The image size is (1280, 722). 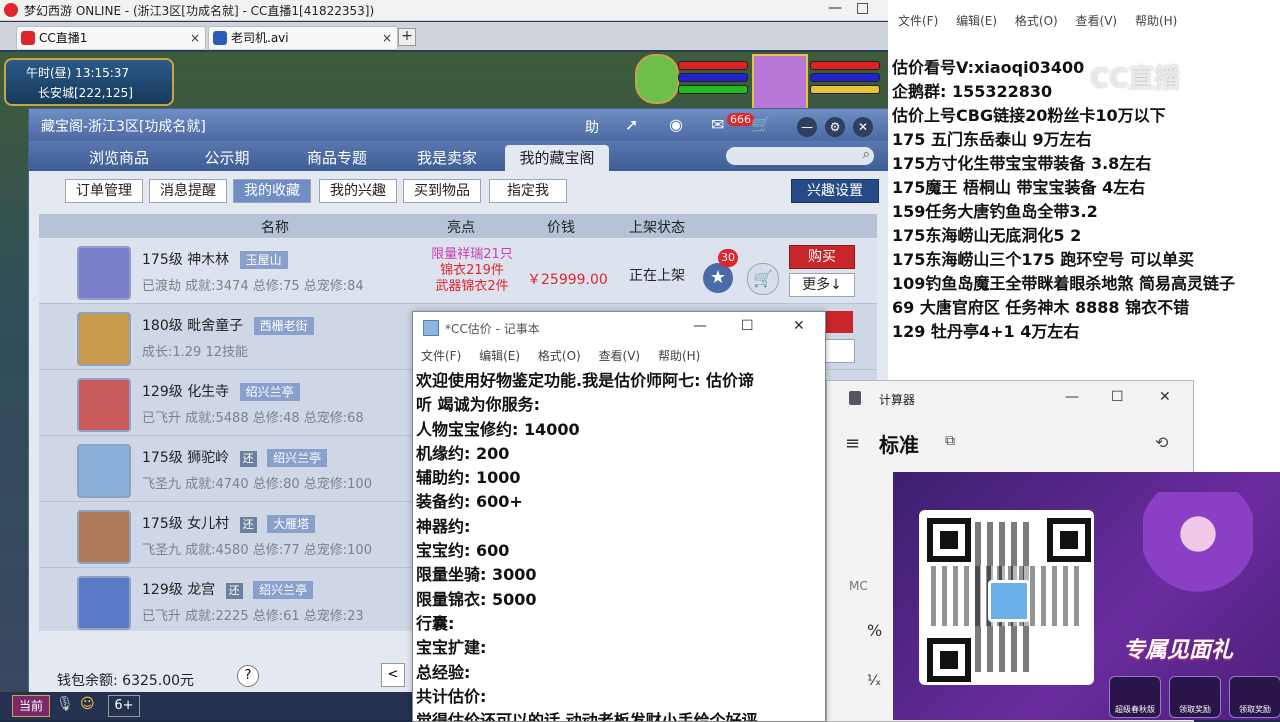 What do you see at coordinates (476, 575) in the screenshot?
I see `text-line: 限量坐骑: 3000` at bounding box center [476, 575].